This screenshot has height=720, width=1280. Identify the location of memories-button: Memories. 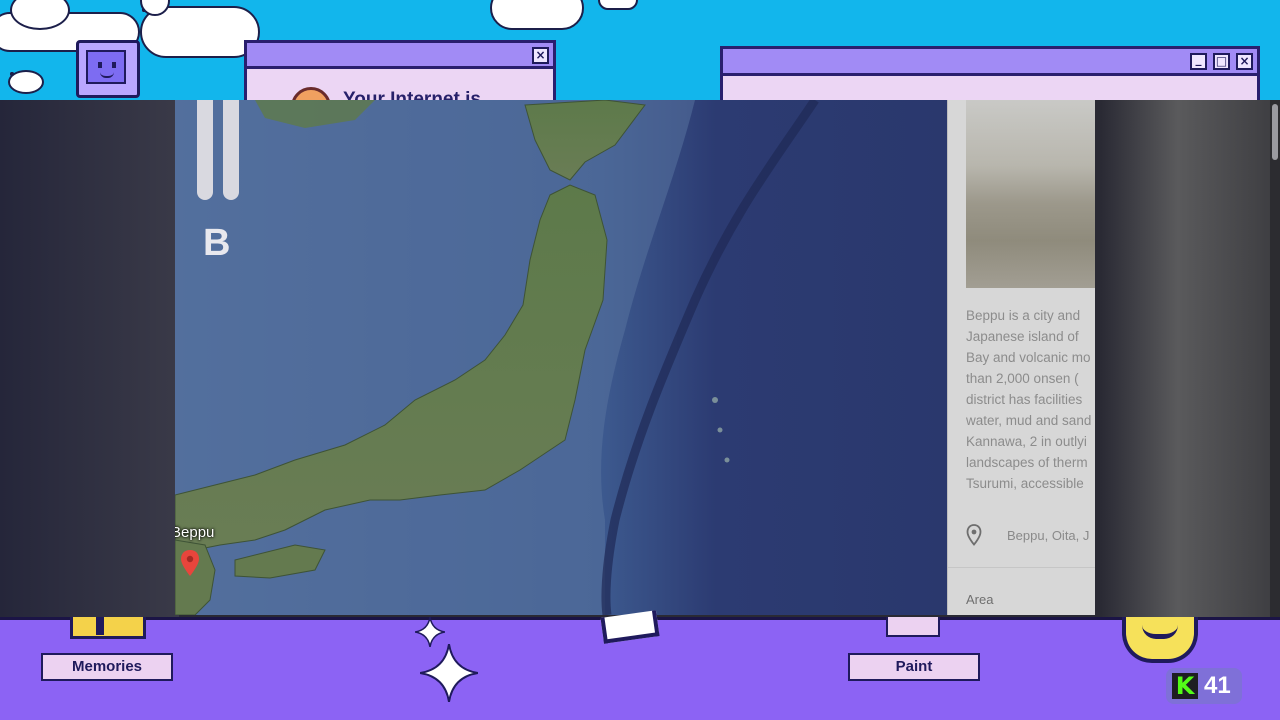
(107, 667).